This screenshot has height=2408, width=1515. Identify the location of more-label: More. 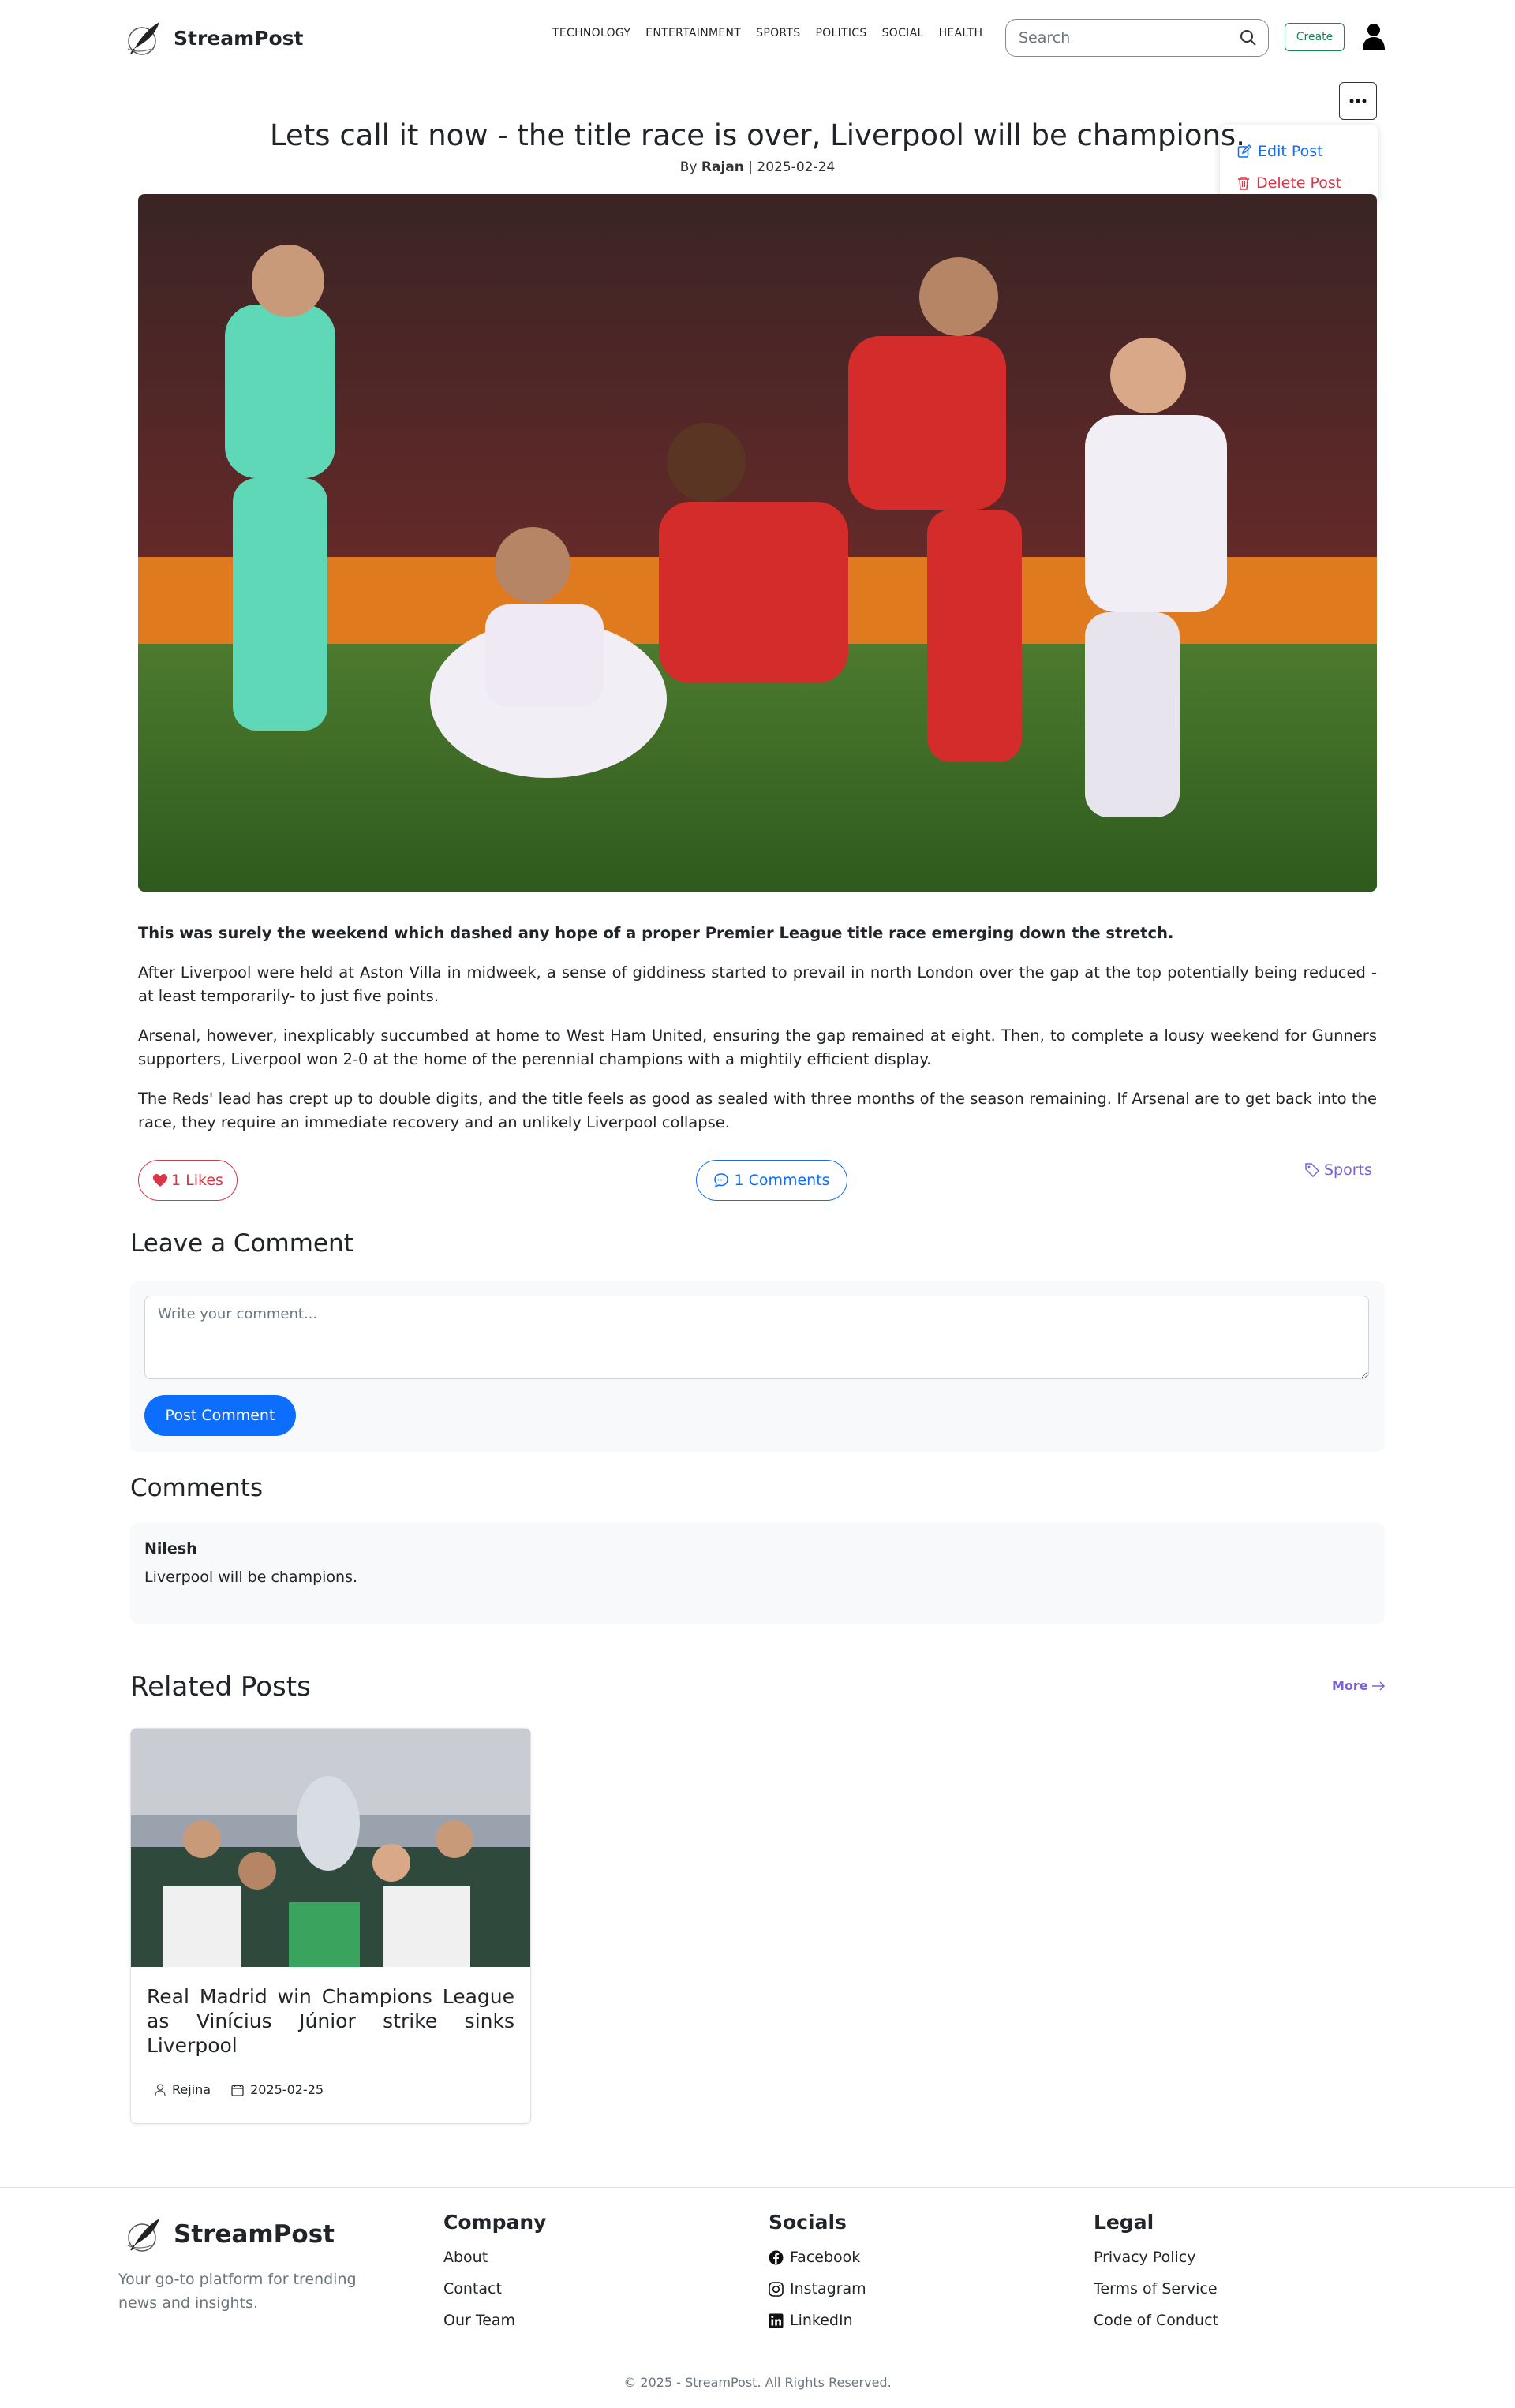
(1350, 1686).